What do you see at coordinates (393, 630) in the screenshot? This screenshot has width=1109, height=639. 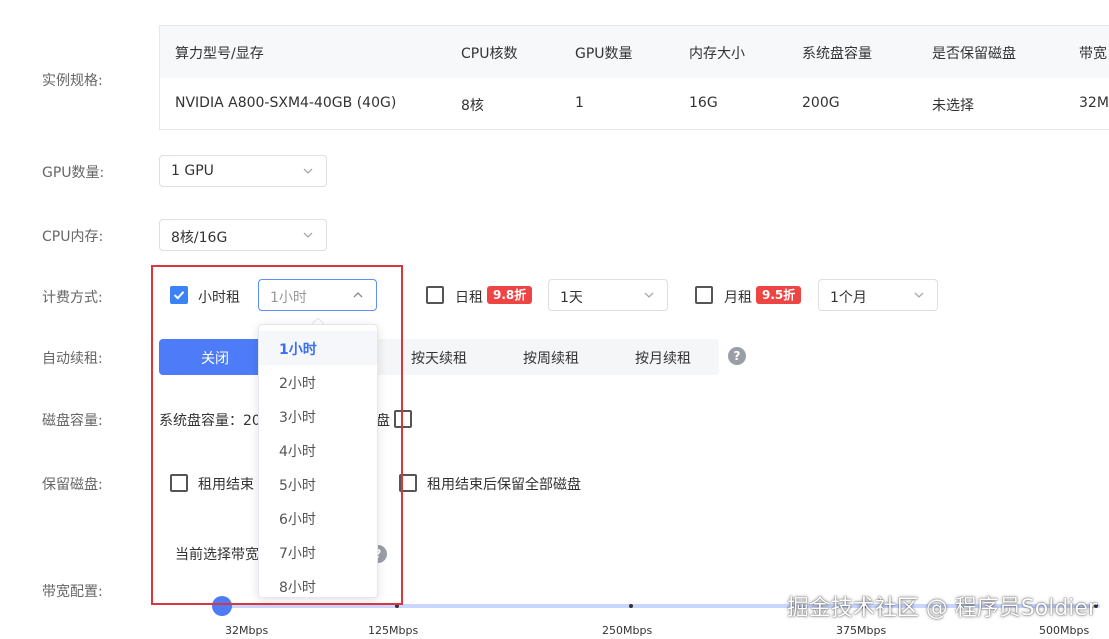 I see `slider-tick-label: 125Mbps` at bounding box center [393, 630].